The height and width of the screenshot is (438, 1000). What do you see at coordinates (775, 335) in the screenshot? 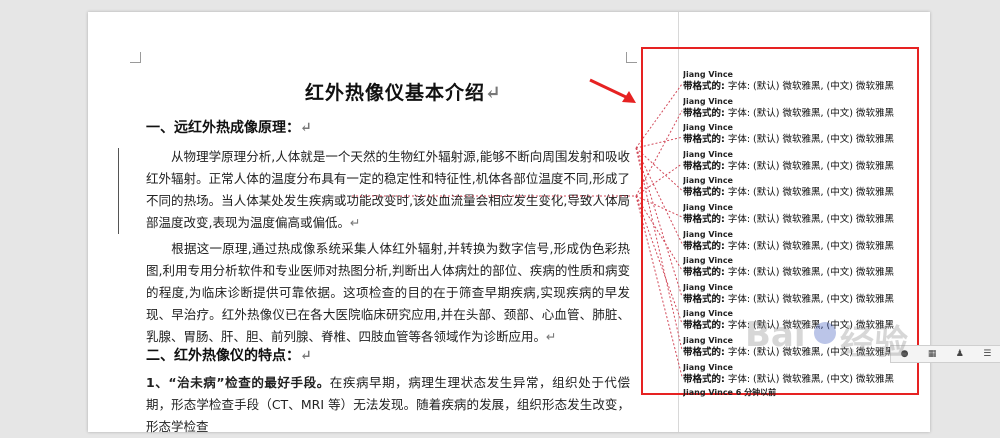
I see `baidu-watermark: Bai` at bounding box center [775, 335].